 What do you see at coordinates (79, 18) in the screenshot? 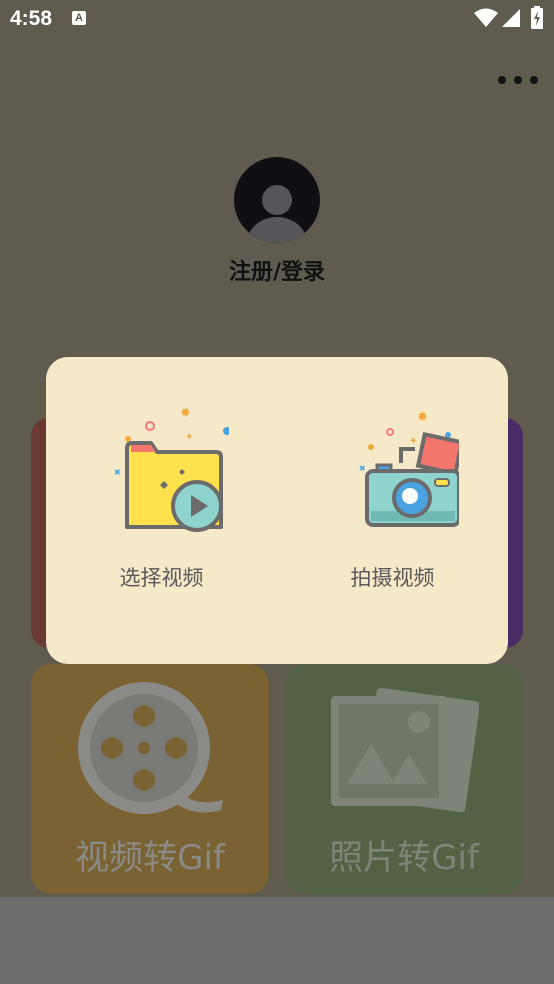
I see `notification-icon: A` at bounding box center [79, 18].